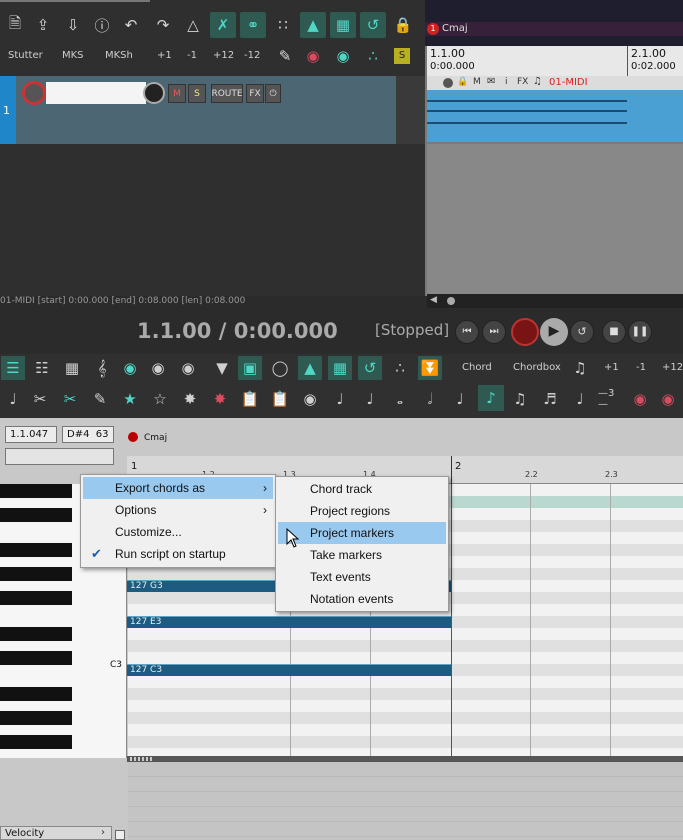 This screenshot has height=840, width=683. I want to click on filter-icon: ▼, so click(222, 368).